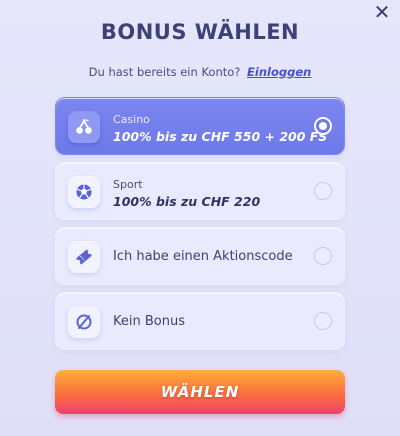 The height and width of the screenshot is (436, 400). Describe the element at coordinates (84, 127) in the screenshot. I see `cherries-icon` at that location.